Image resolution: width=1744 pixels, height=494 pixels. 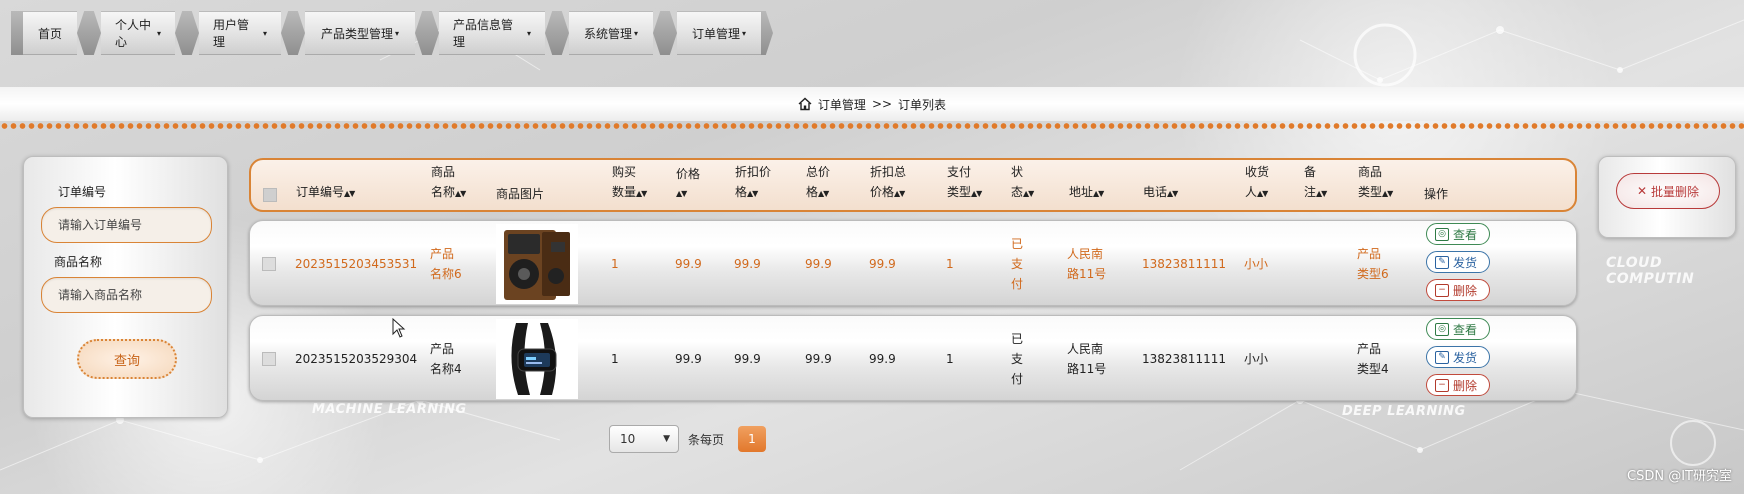 I want to click on col-remark: 备注▲▼, so click(x=1315, y=183).